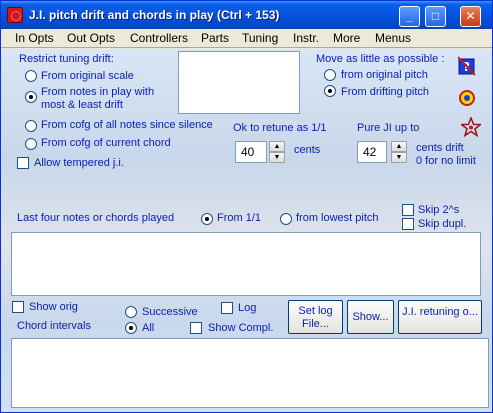 Image resolution: width=493 pixels, height=413 pixels. I want to click on label-skip-2s: Skip 2^s, so click(439, 210).